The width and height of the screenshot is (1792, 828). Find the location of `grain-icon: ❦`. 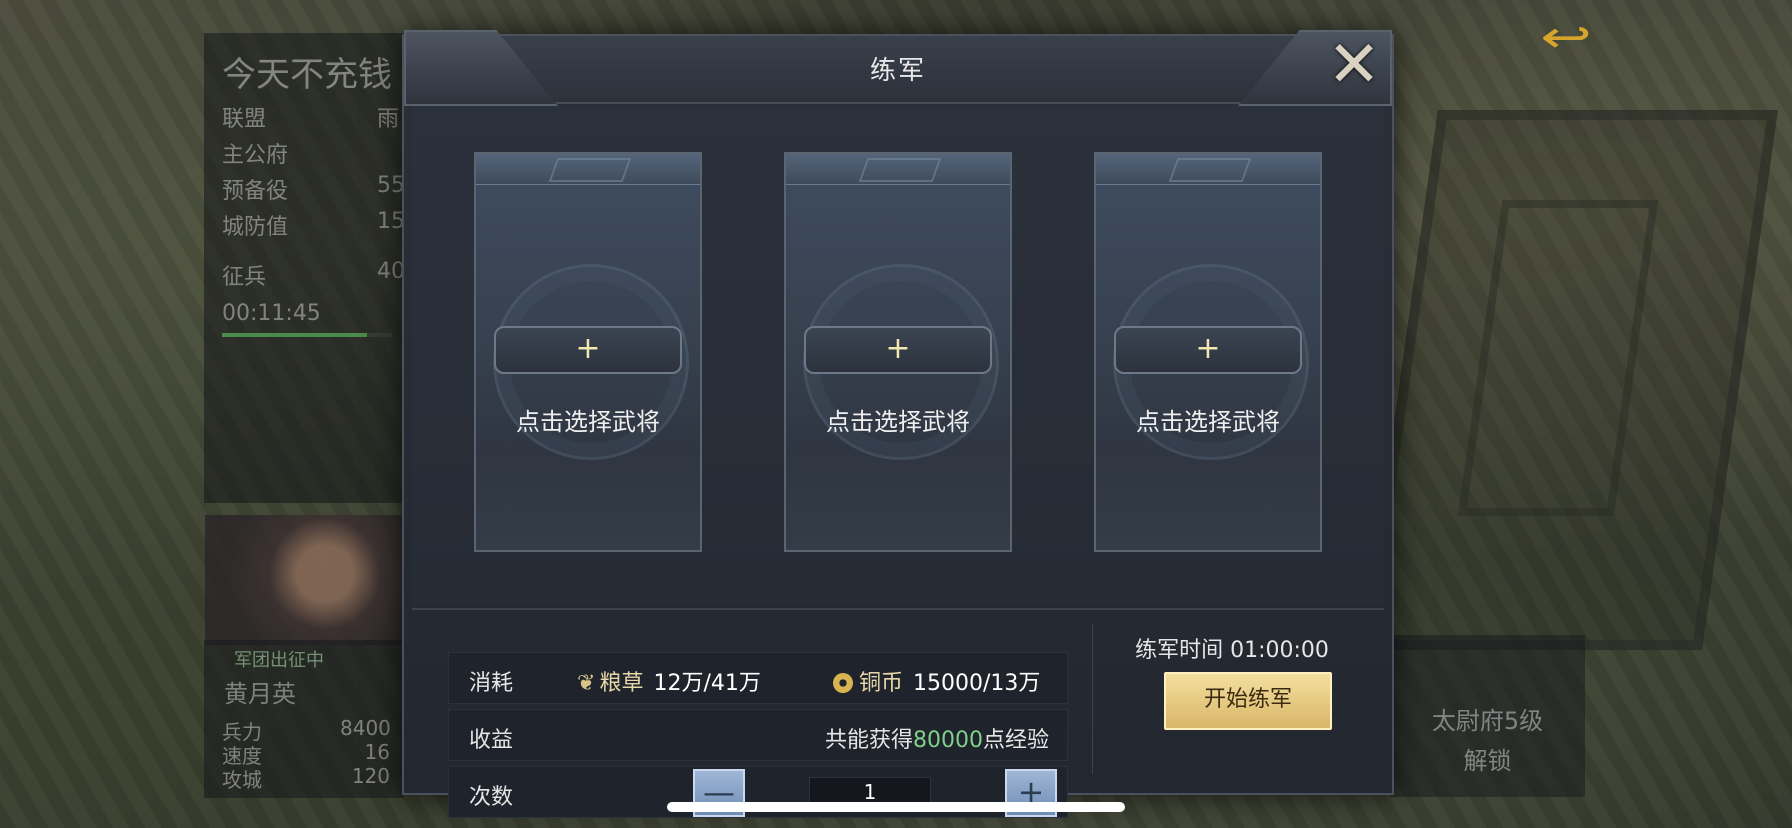

grain-icon: ❦ is located at coordinates (586, 683).